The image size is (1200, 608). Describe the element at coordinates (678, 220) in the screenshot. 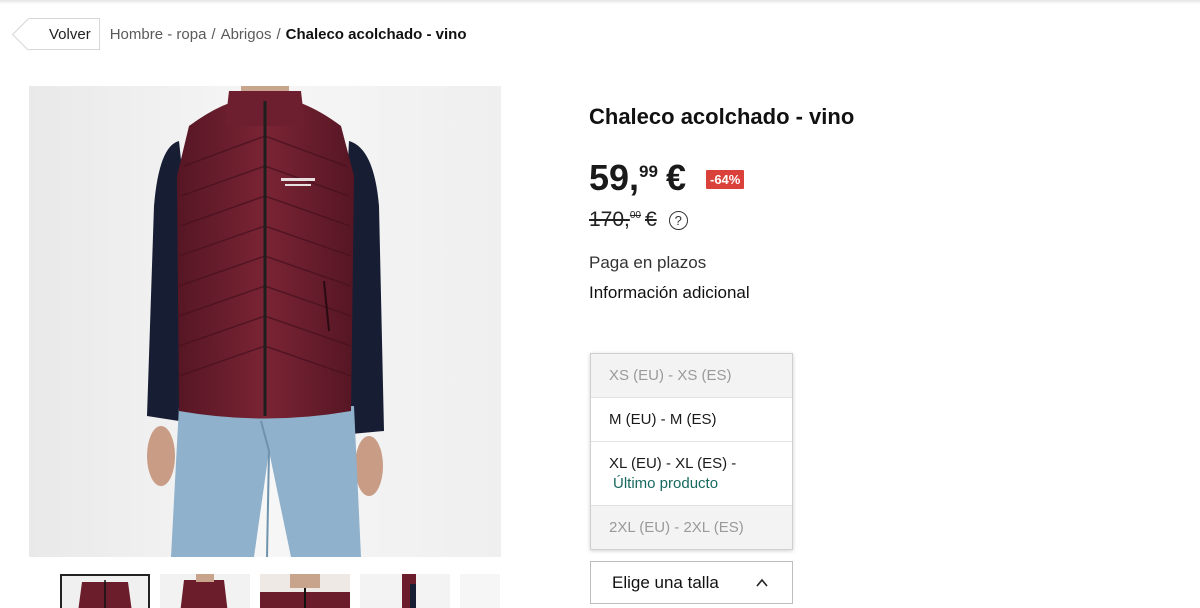

I see `question-circle-icon: ?` at that location.